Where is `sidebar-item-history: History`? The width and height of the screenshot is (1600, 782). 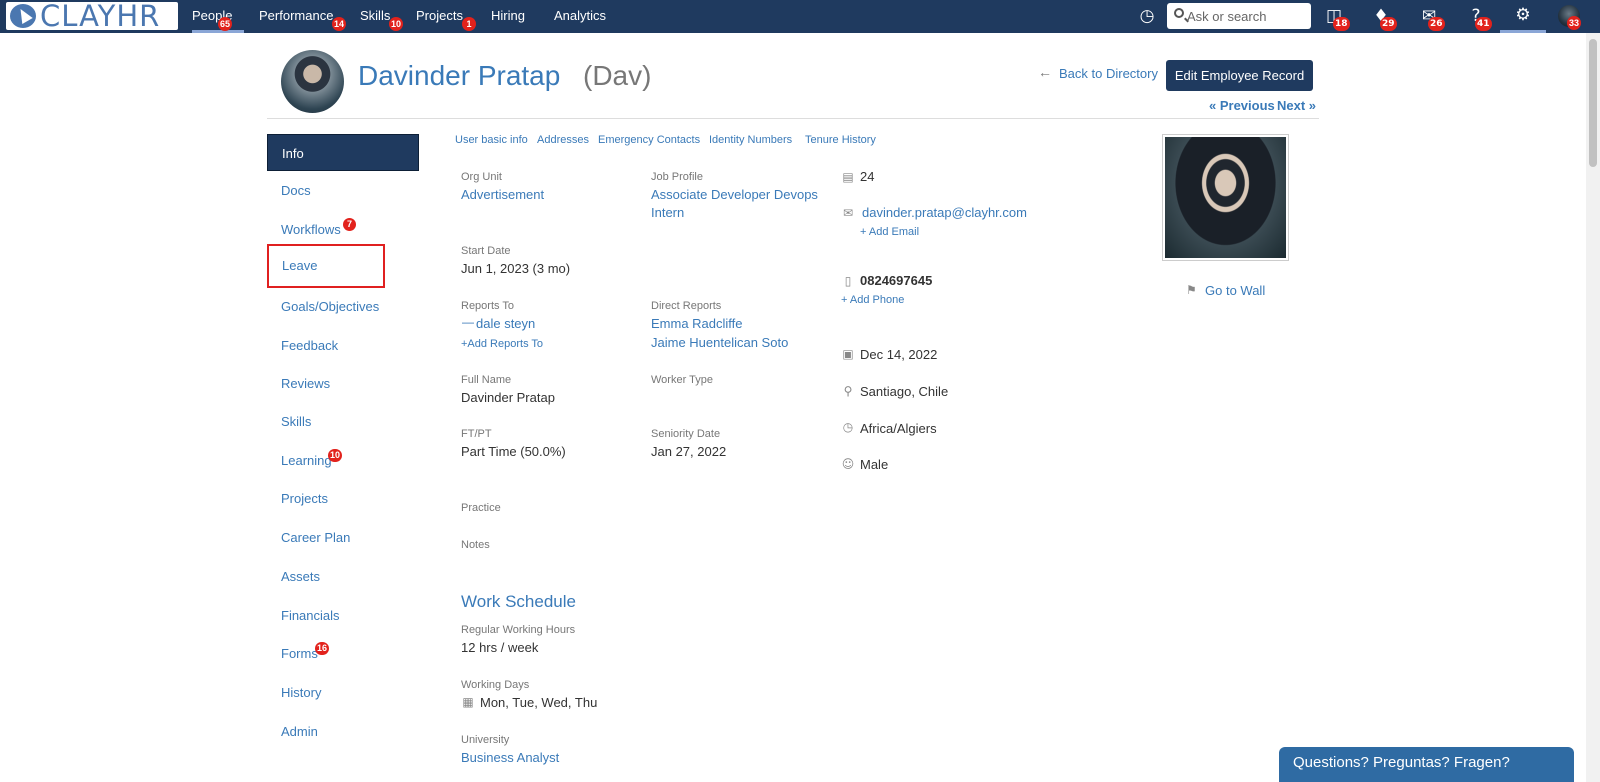 sidebar-item-history: History is located at coordinates (343, 692).